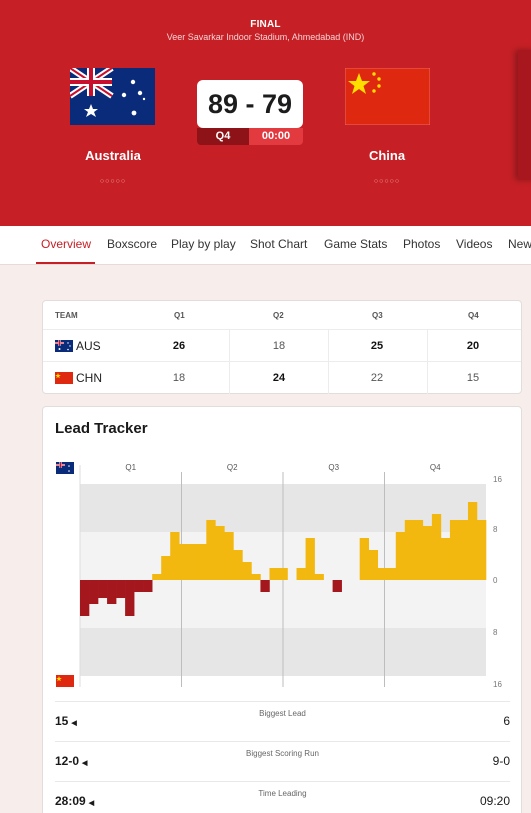  What do you see at coordinates (355, 244) in the screenshot?
I see `tab-game-stats: Game Stats` at bounding box center [355, 244].